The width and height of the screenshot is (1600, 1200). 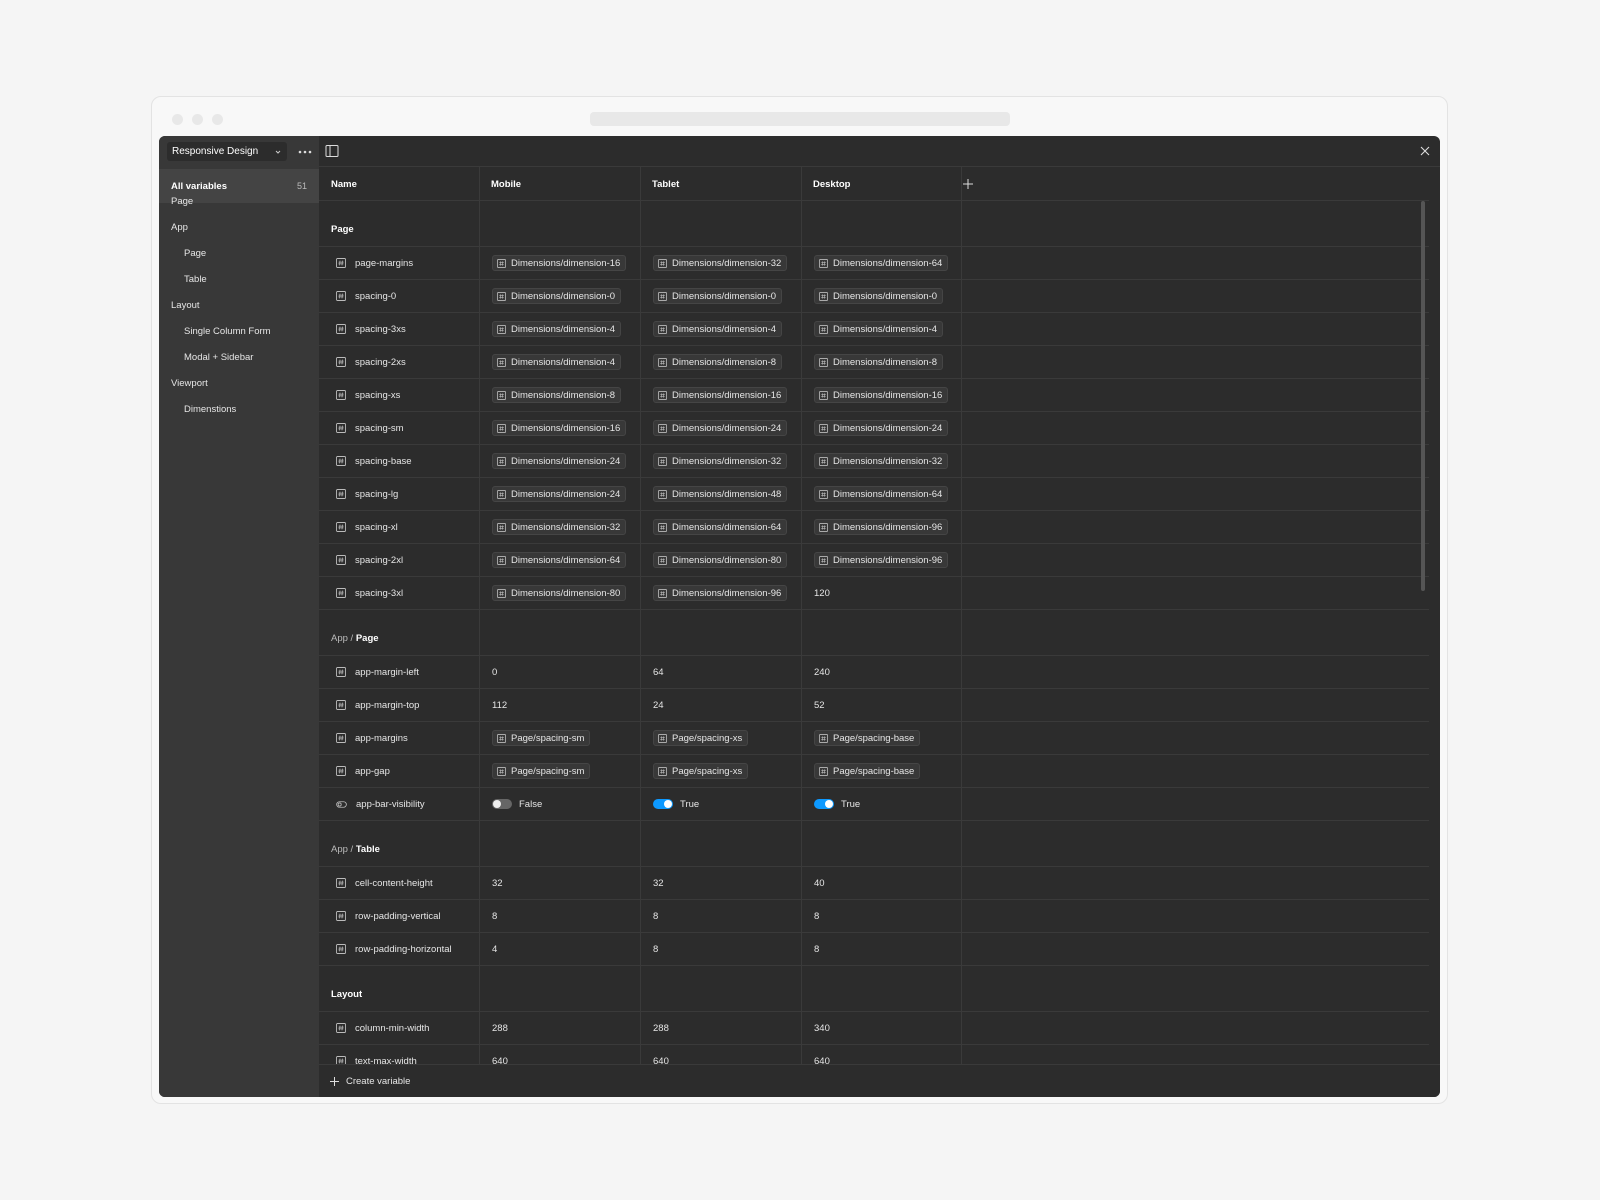 What do you see at coordinates (881, 428) in the screenshot?
I see `desktop-value-cell: Dimensions/dimension-24` at bounding box center [881, 428].